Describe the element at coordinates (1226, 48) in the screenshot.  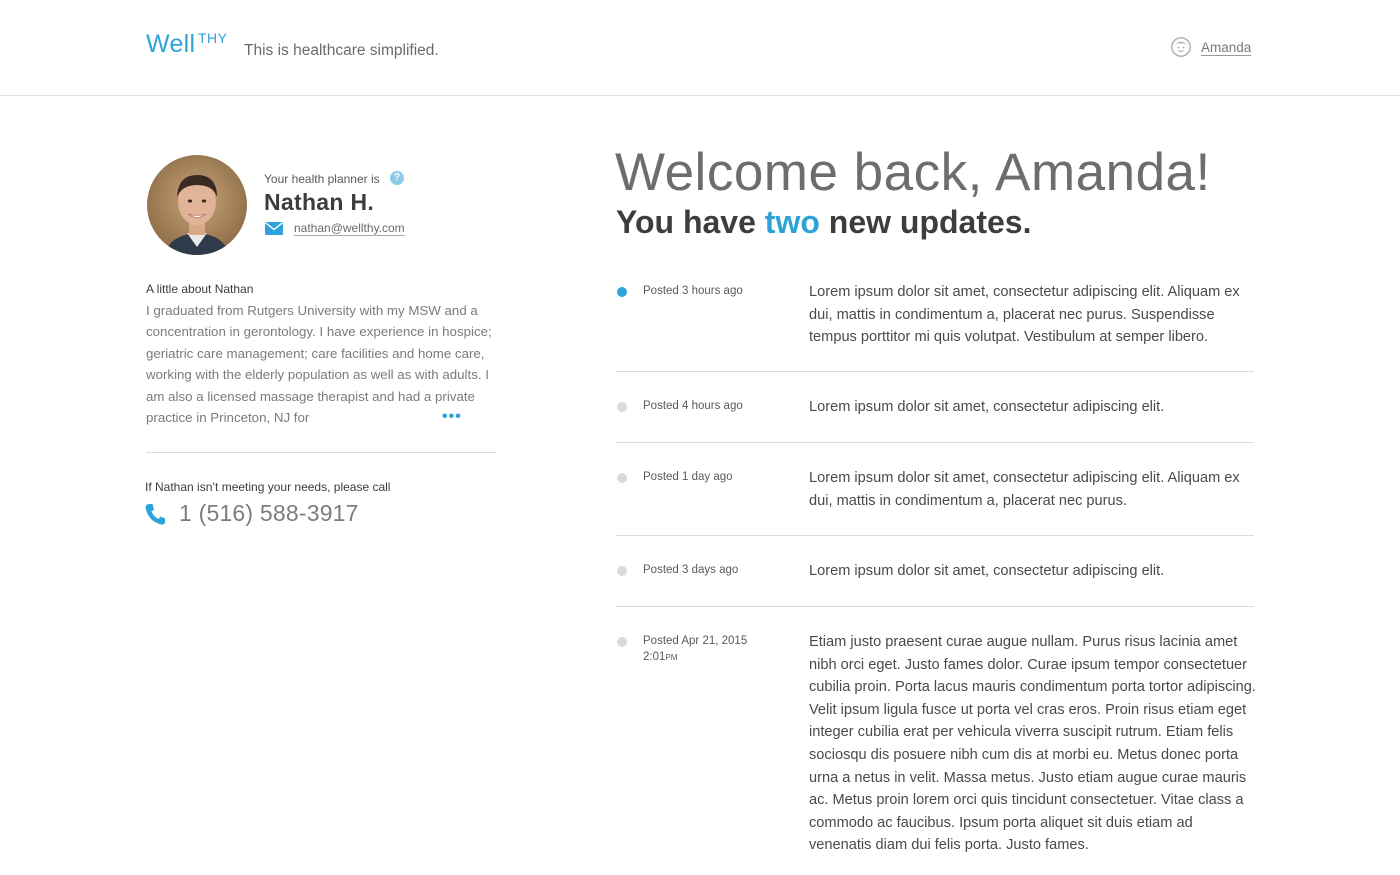
I see `user-menu-link: Amanda` at that location.